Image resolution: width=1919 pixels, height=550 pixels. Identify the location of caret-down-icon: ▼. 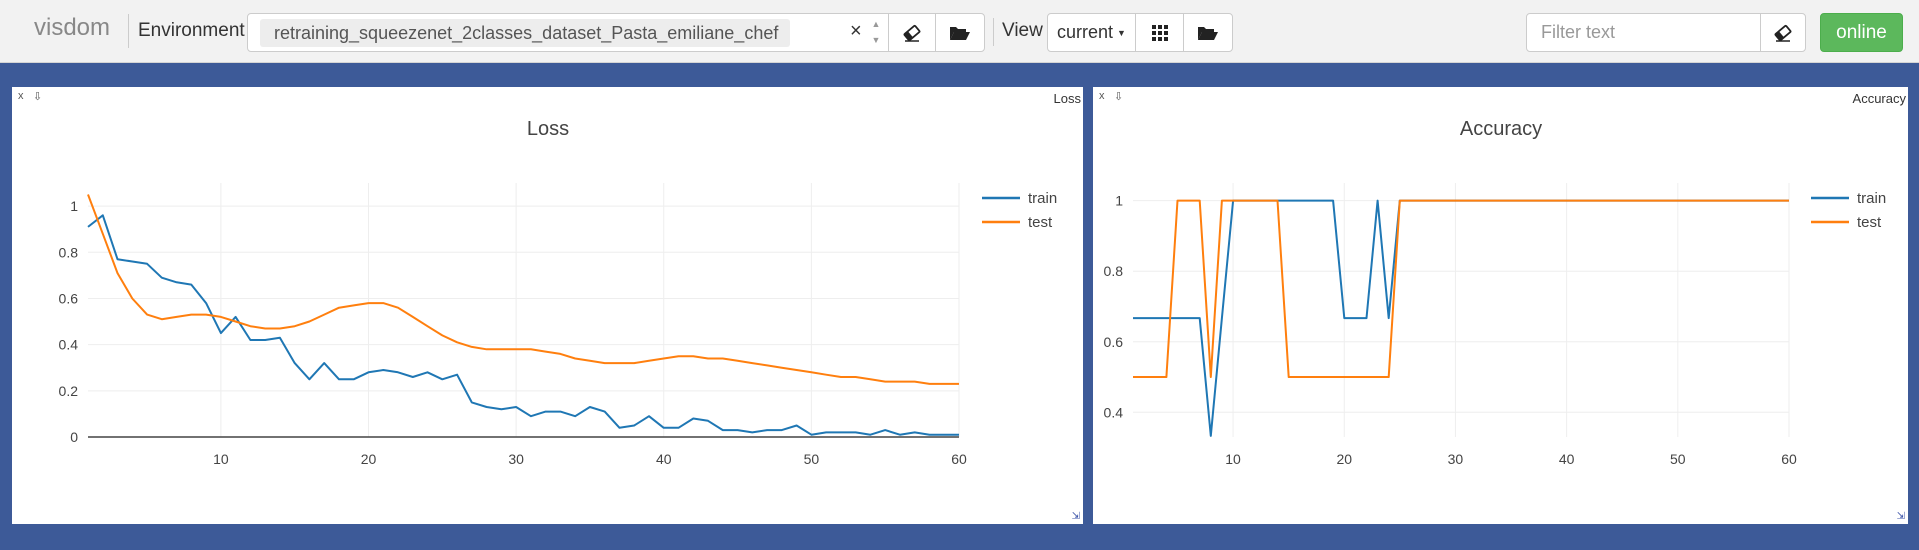
(1121, 32).